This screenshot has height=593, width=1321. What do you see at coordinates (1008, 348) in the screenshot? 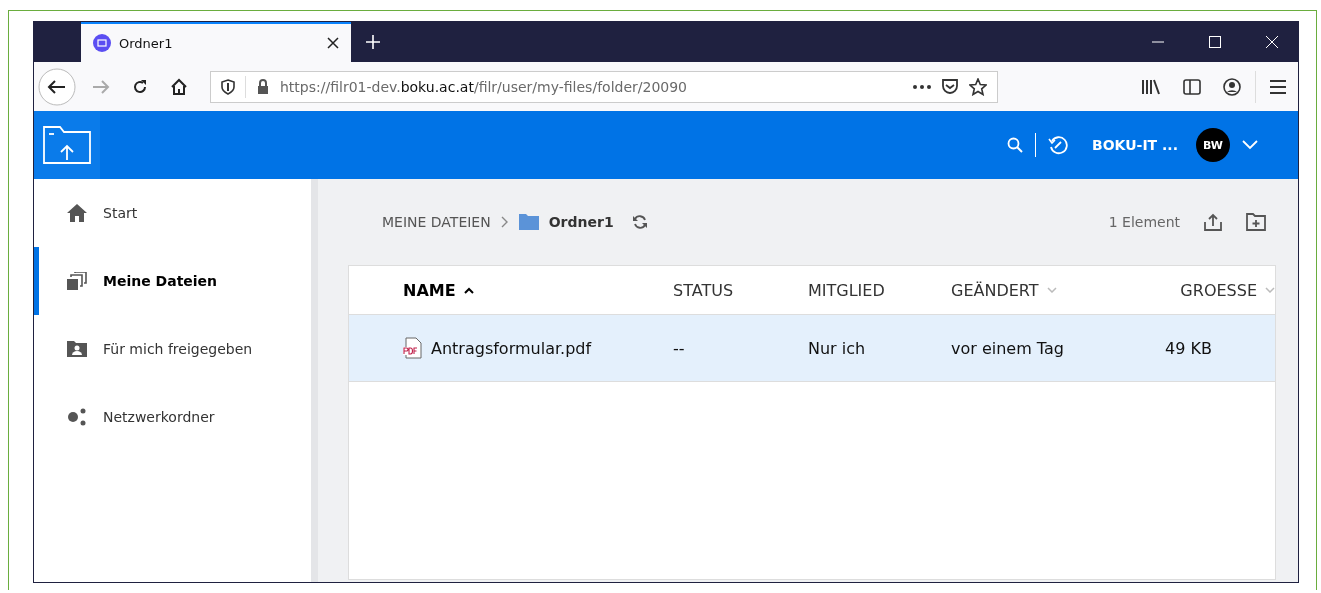
I see `table-cell-text: vor einem Tag` at bounding box center [1008, 348].